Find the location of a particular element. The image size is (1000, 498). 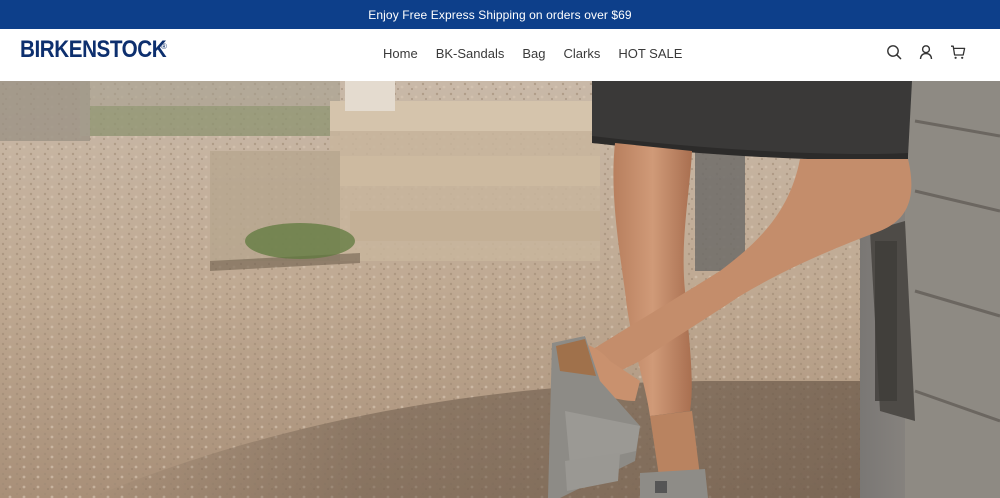

nav-item-bag: Bag is located at coordinates (533, 53).